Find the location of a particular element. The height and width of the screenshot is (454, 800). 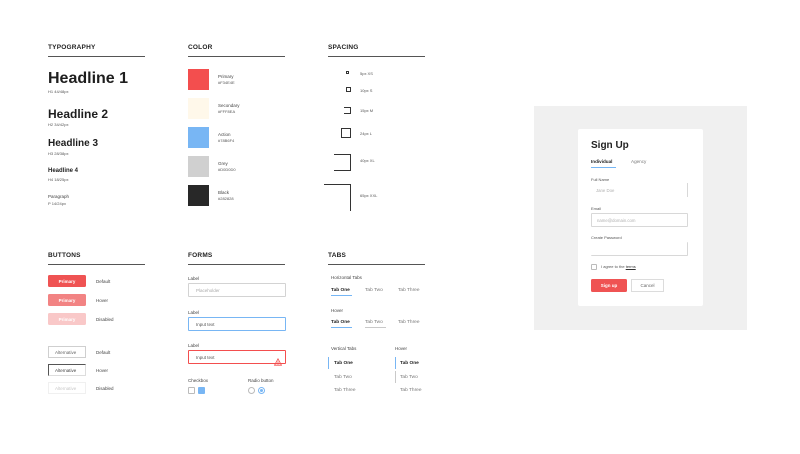

spacing-square-xs is located at coordinates (347, 72).